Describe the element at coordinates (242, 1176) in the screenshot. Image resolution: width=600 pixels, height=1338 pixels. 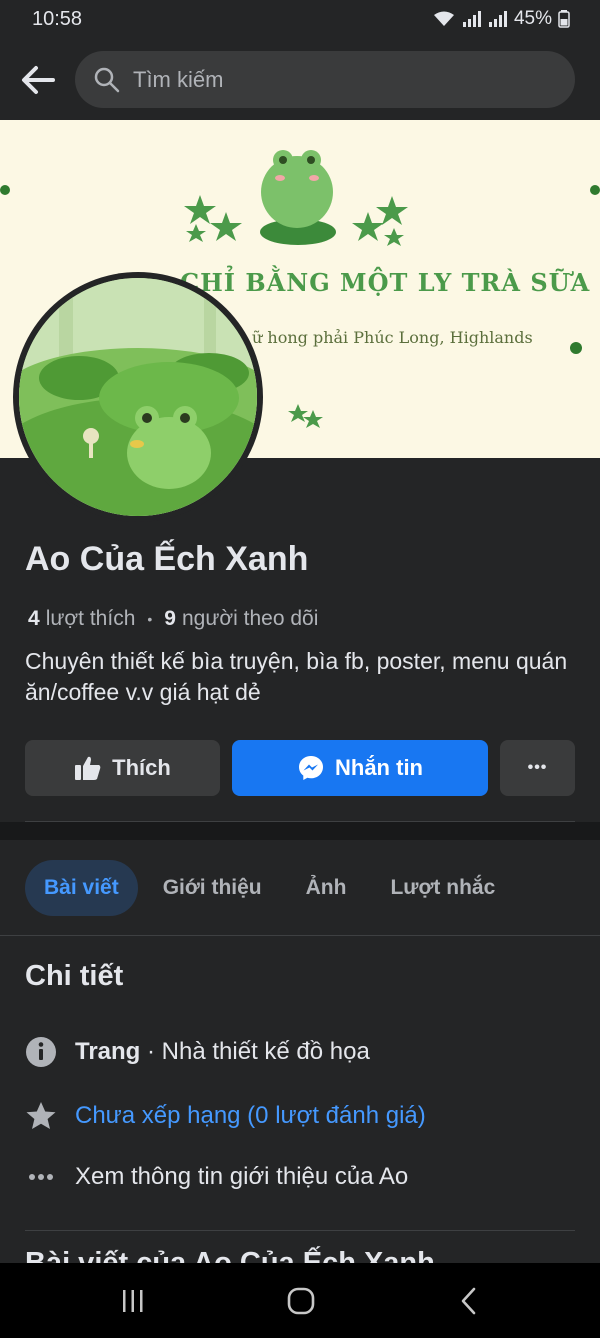
I see `see-more-label: Xem thông tin giới thiệu của Ao` at that location.